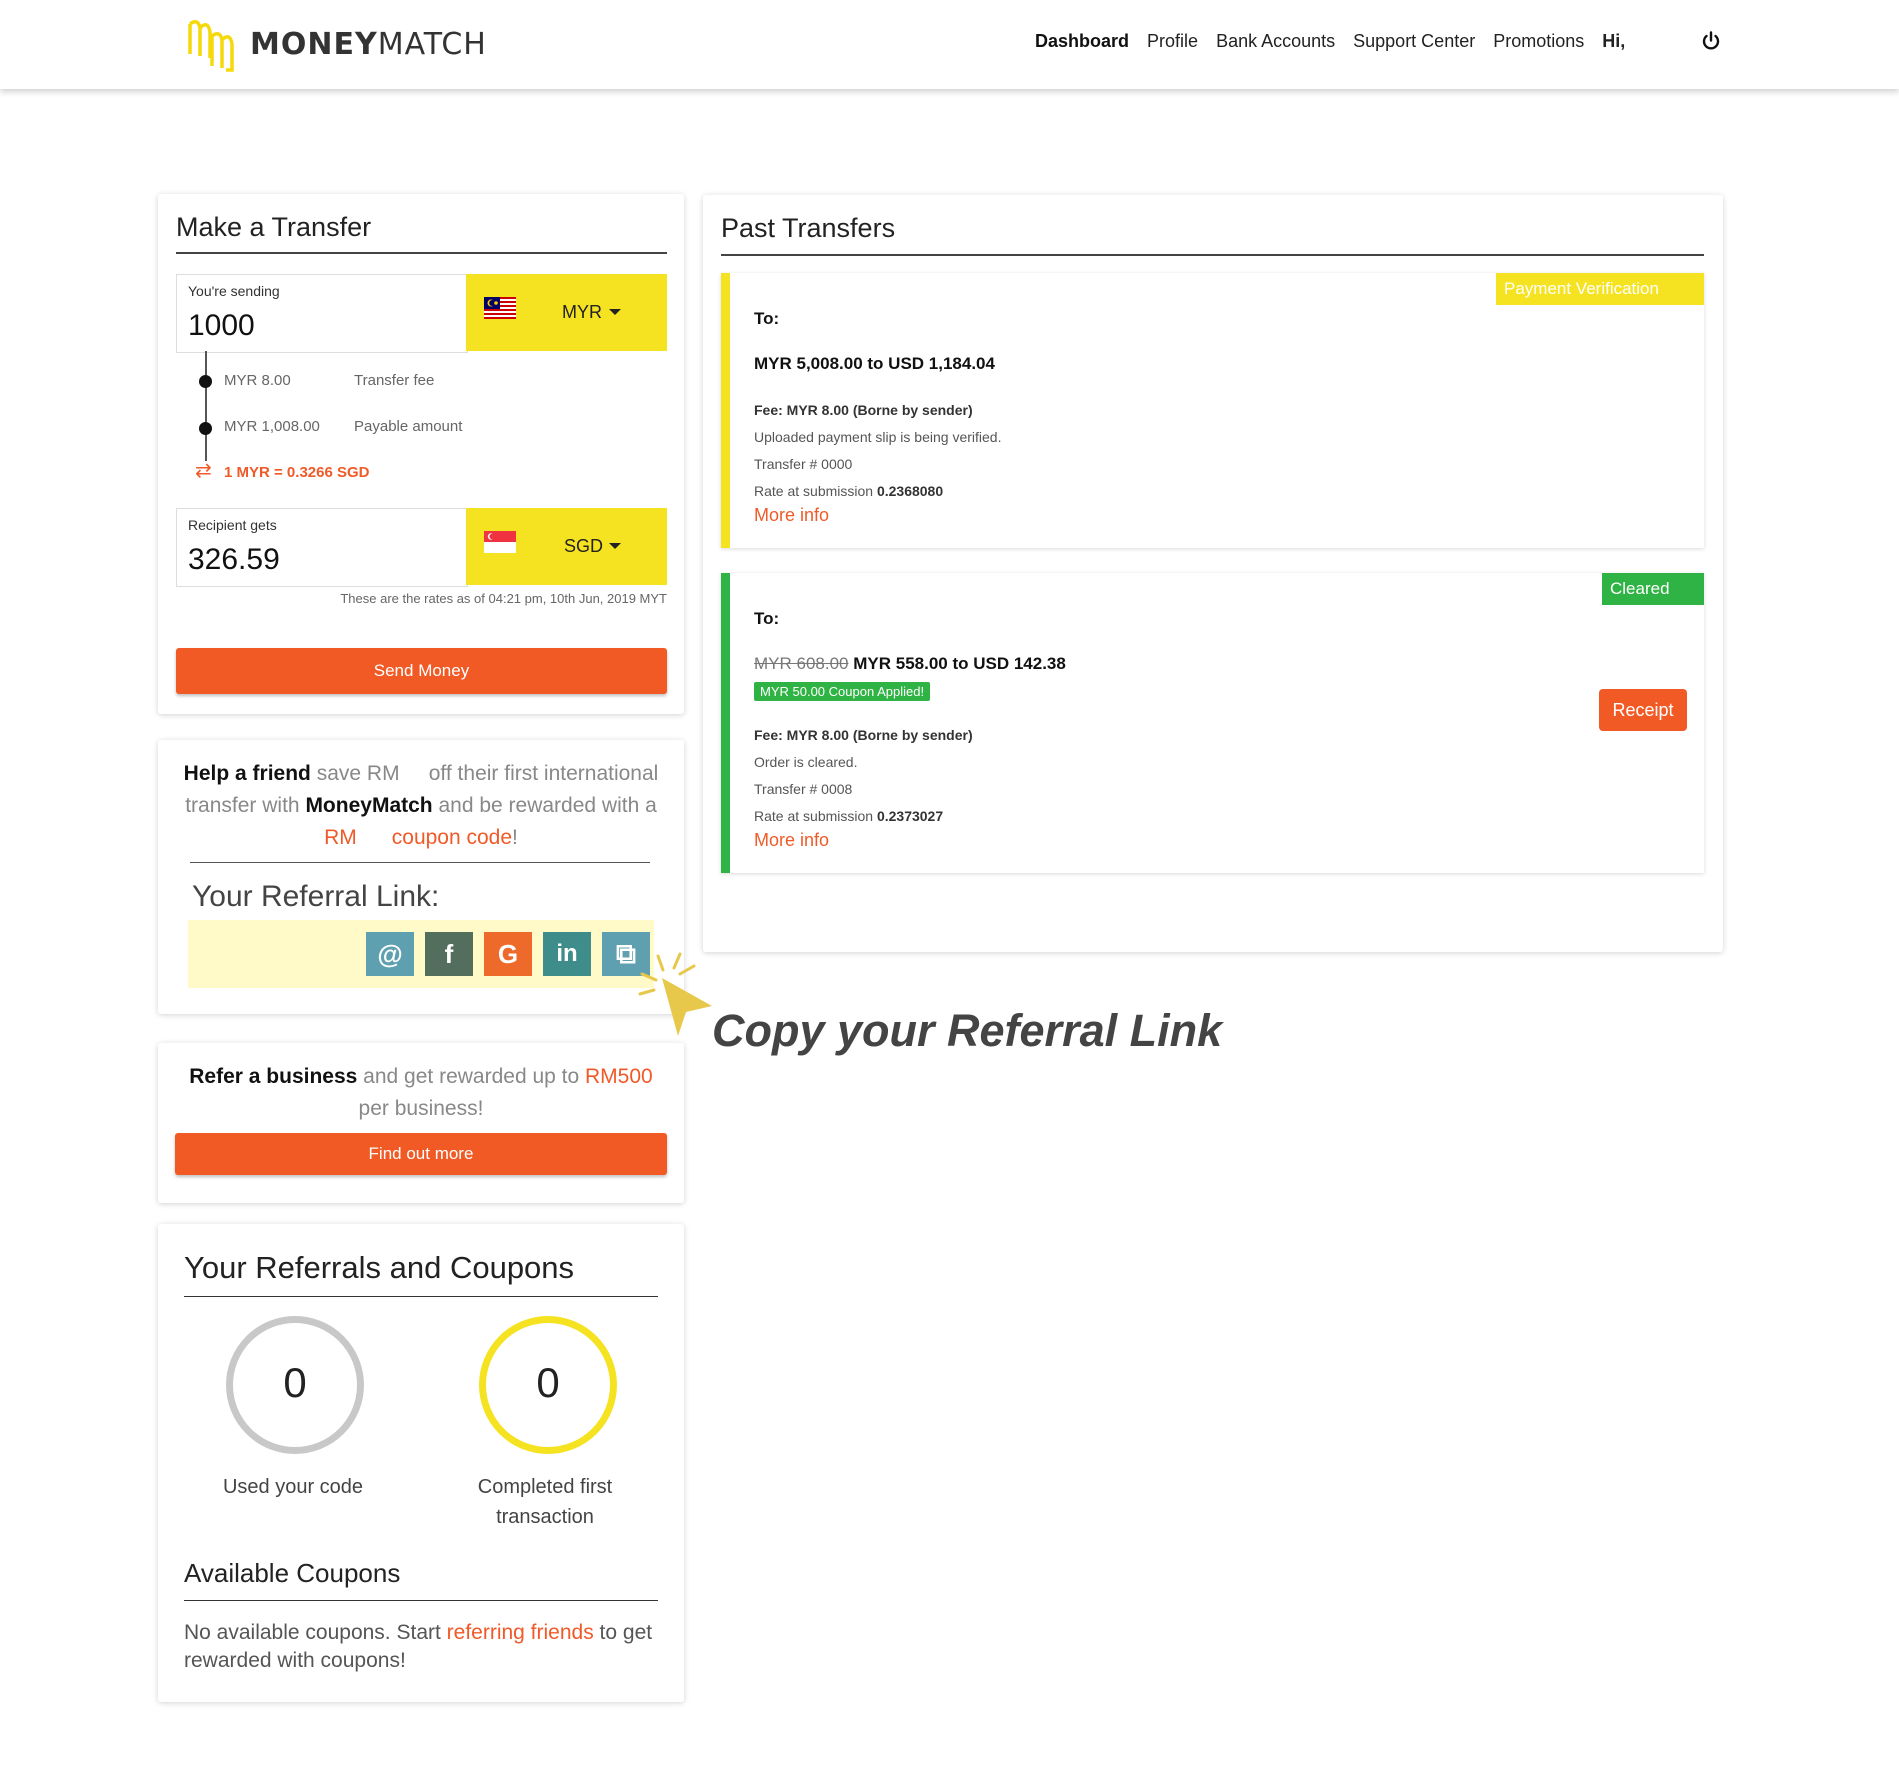 The height and width of the screenshot is (1787, 1899). I want to click on completed-label: Completed first transaction, so click(545, 1502).